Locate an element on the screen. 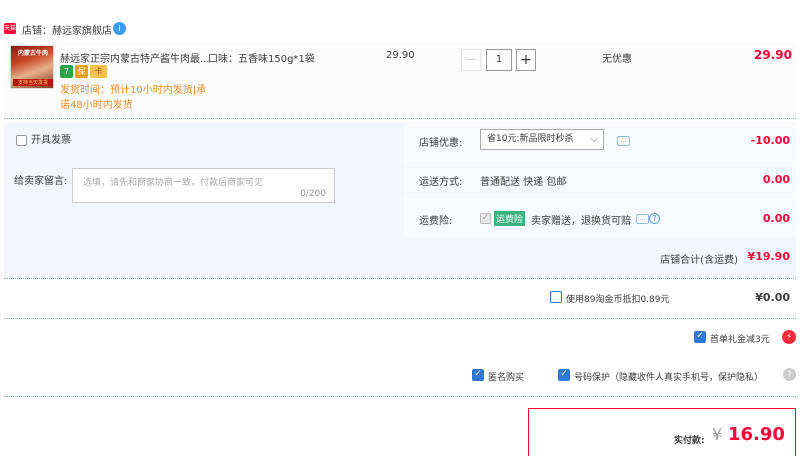  shop-coupon-select: 省10元:新品限时秒杀 ⌵ is located at coordinates (542, 139).